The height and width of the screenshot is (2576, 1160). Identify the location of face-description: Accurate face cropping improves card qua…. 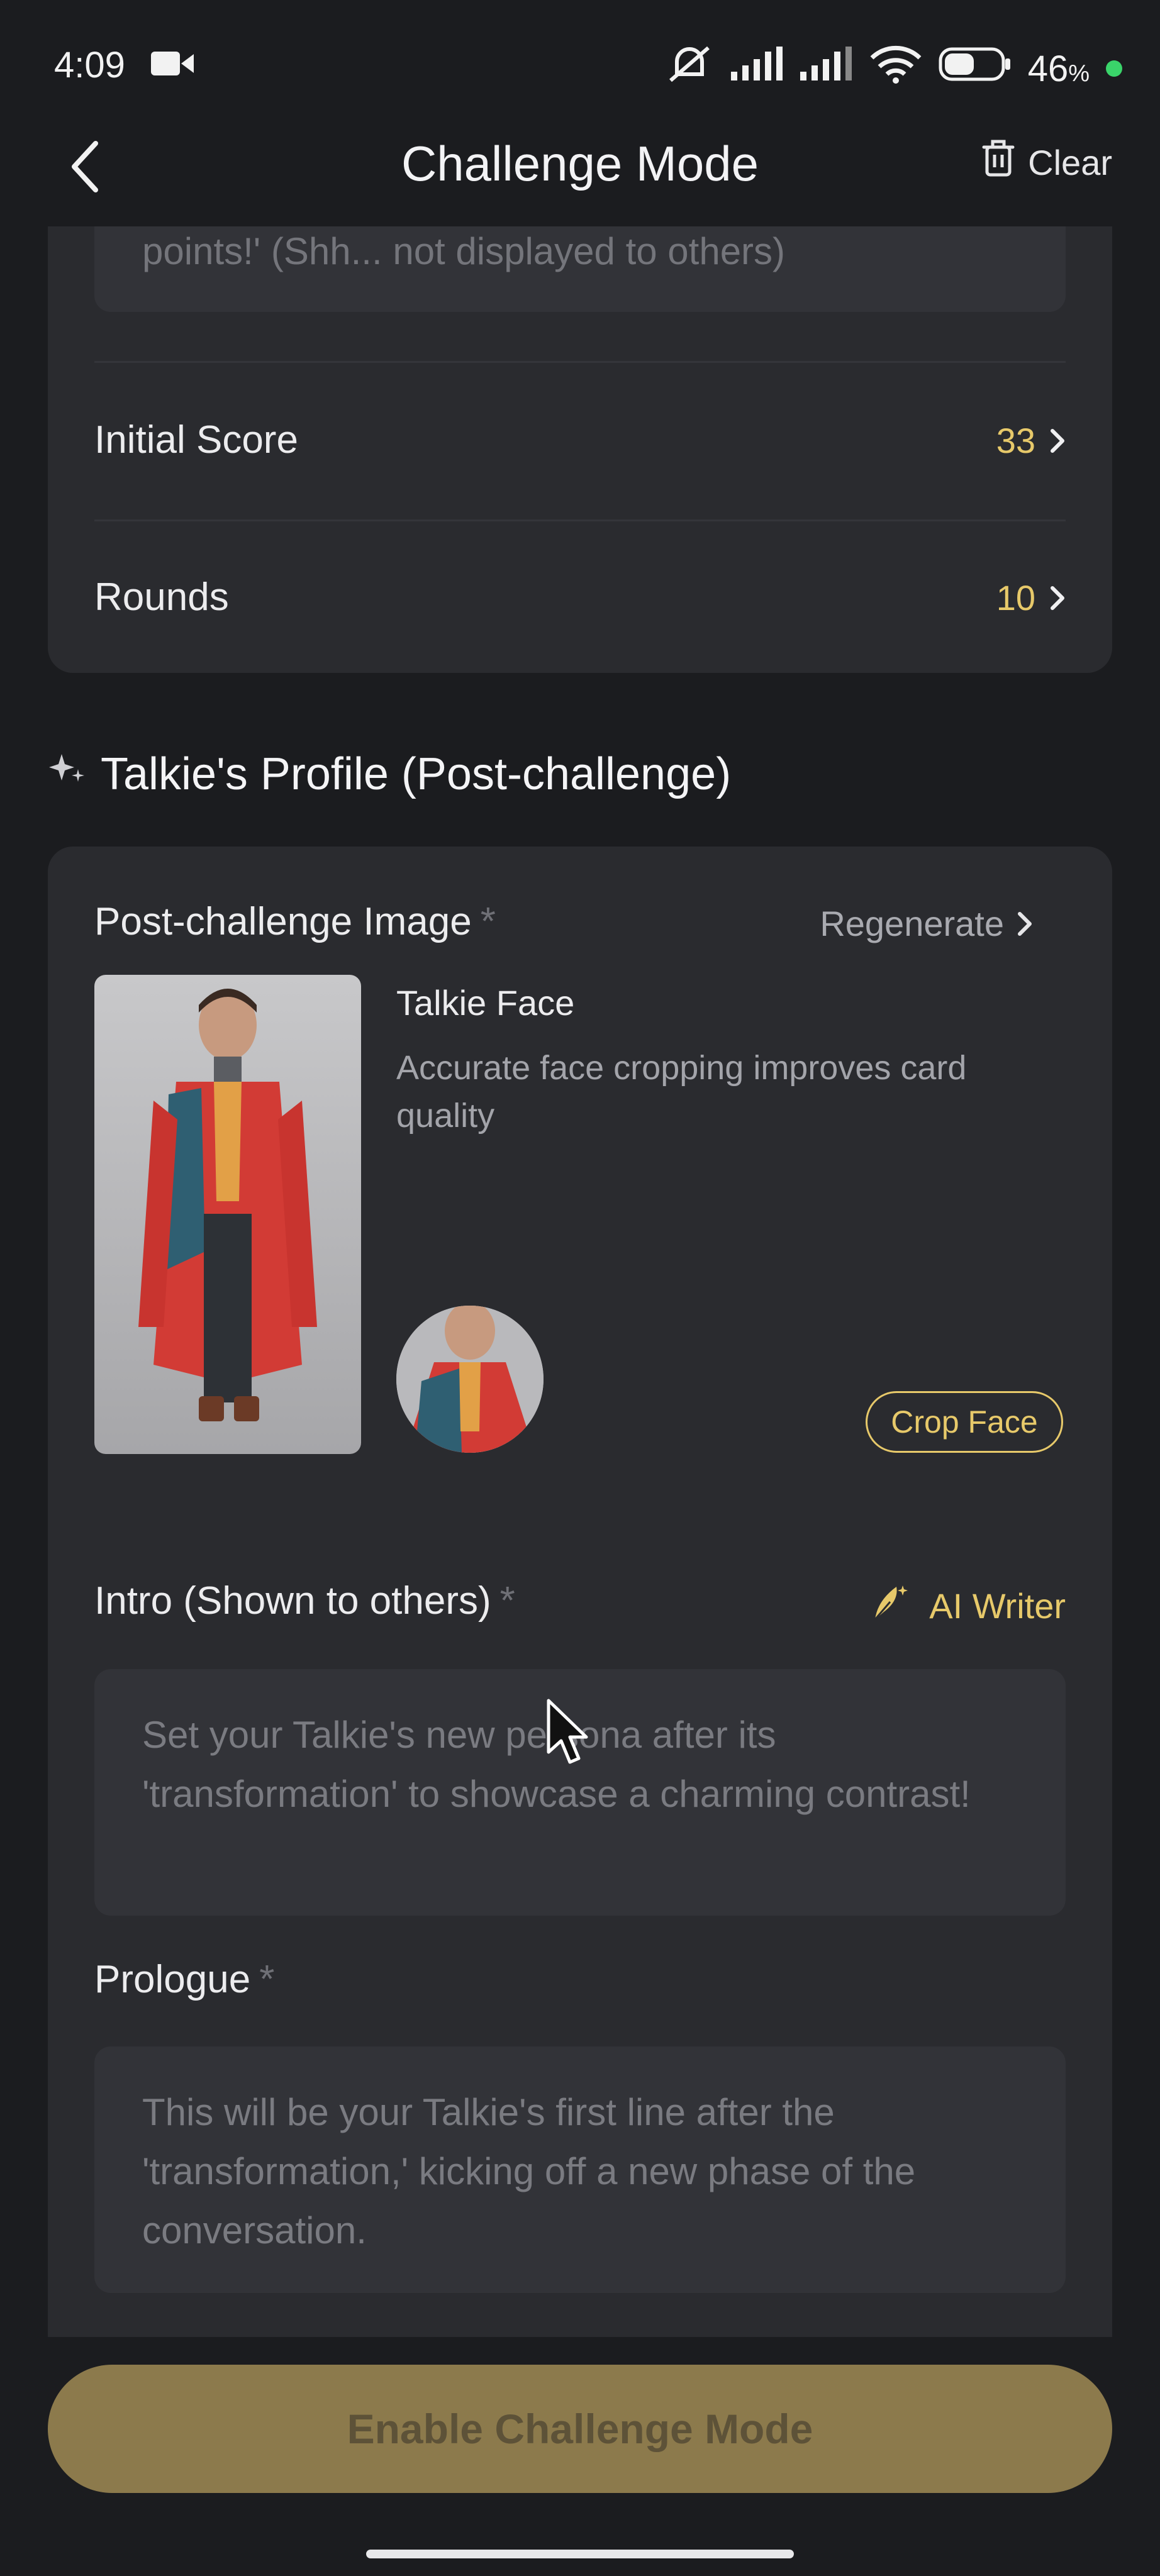
(681, 1092).